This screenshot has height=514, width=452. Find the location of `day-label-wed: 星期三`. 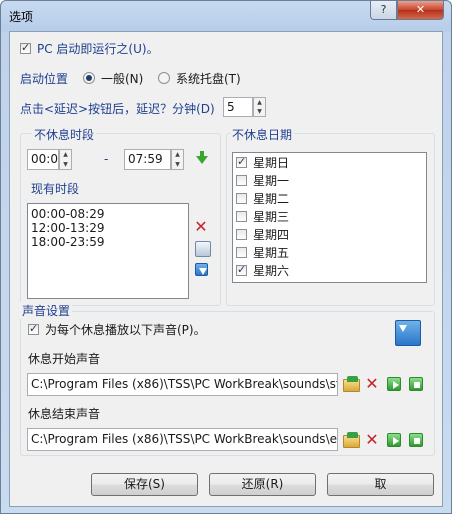

day-label-wed: 星期三 is located at coordinates (271, 216).